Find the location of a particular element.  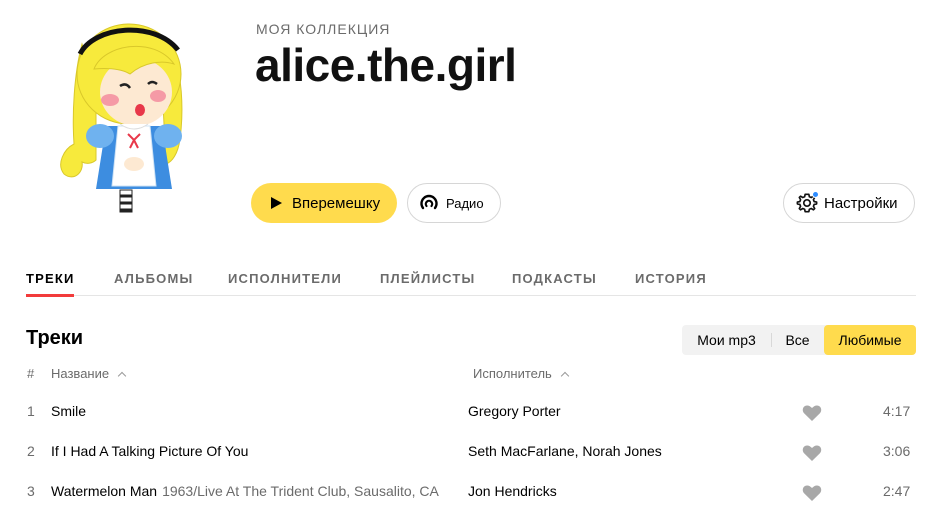

radio-icon is located at coordinates (429, 202).